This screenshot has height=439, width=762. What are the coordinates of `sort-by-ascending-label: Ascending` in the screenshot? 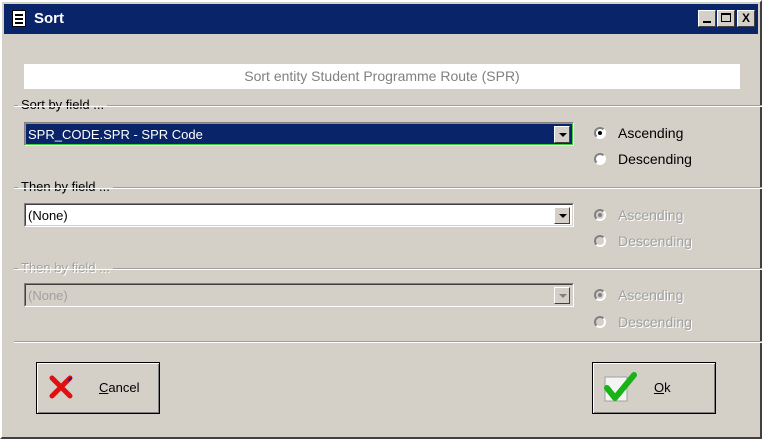 It's located at (651, 133).